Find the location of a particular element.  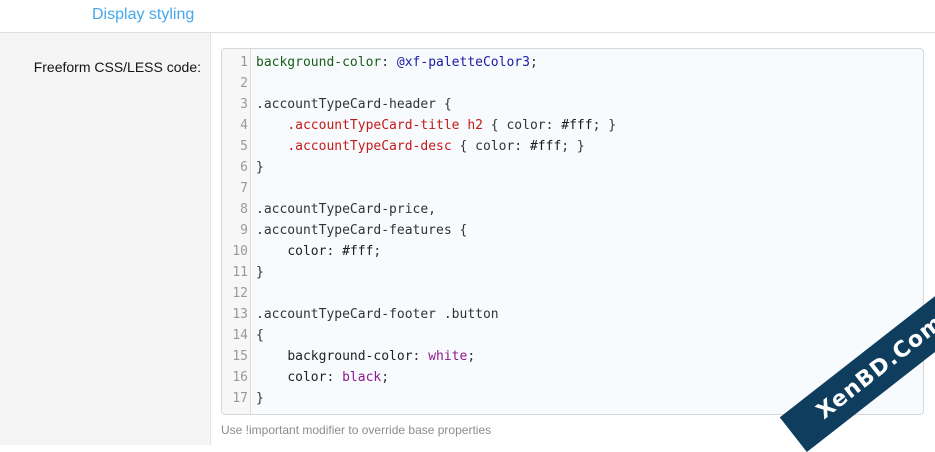

code-token: black is located at coordinates (362, 377).